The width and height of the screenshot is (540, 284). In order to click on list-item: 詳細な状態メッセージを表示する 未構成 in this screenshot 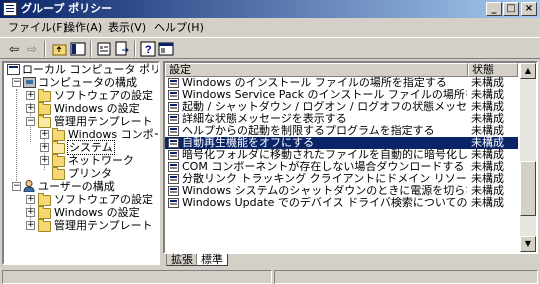, I will do `click(341, 119)`.